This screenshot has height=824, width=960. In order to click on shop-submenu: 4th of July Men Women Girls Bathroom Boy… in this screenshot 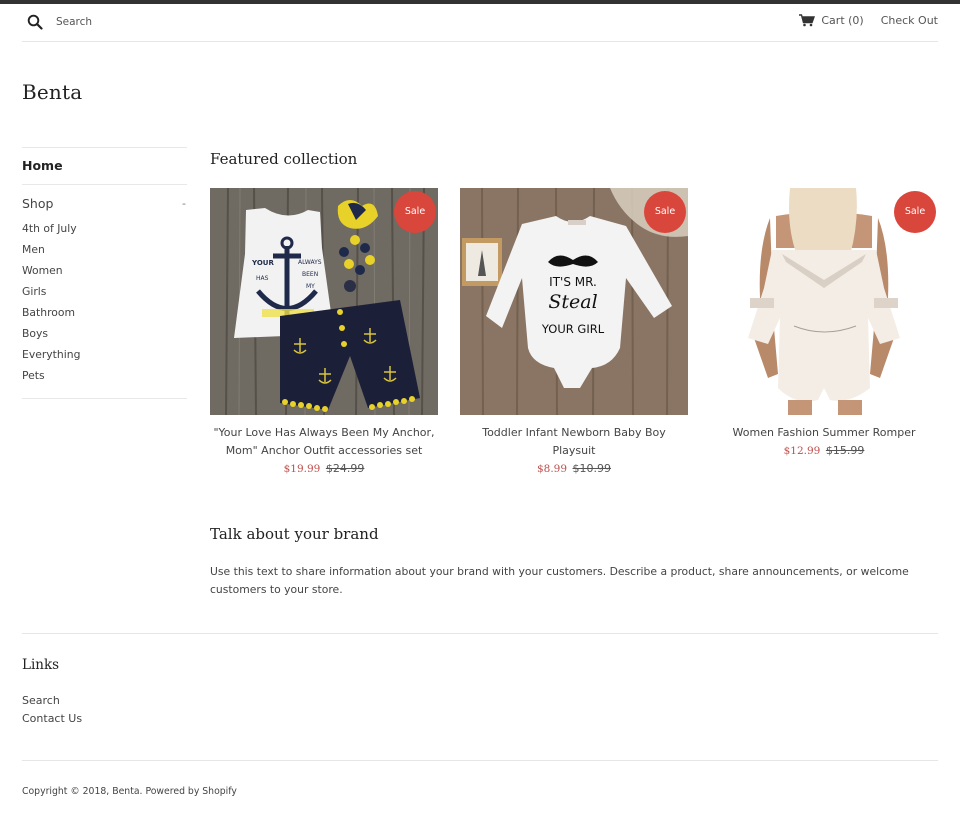, I will do `click(104, 307)`.